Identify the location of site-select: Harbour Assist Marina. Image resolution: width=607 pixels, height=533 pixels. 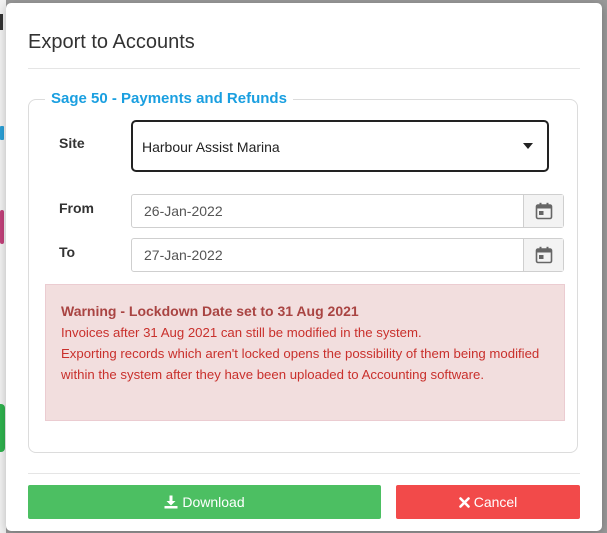
(340, 146).